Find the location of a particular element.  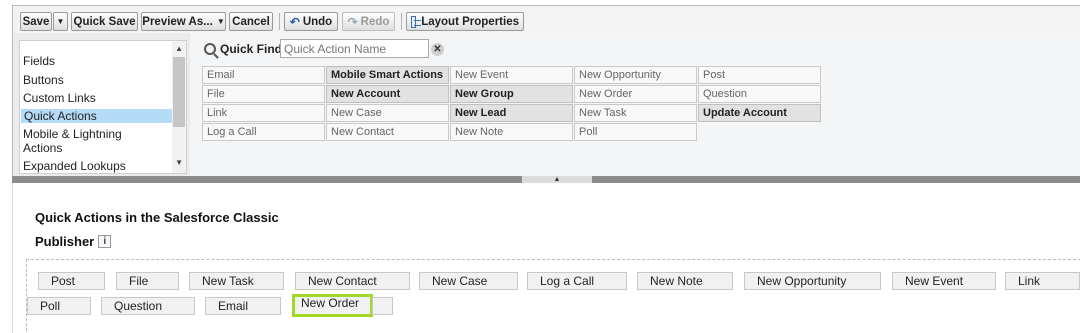

chevron-up-icon: ▲ is located at coordinates (557, 179).